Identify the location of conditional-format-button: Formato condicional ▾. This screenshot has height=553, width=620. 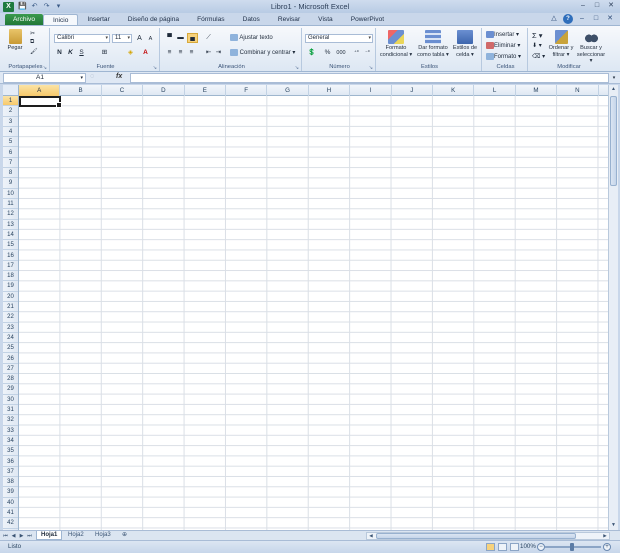
(396, 44).